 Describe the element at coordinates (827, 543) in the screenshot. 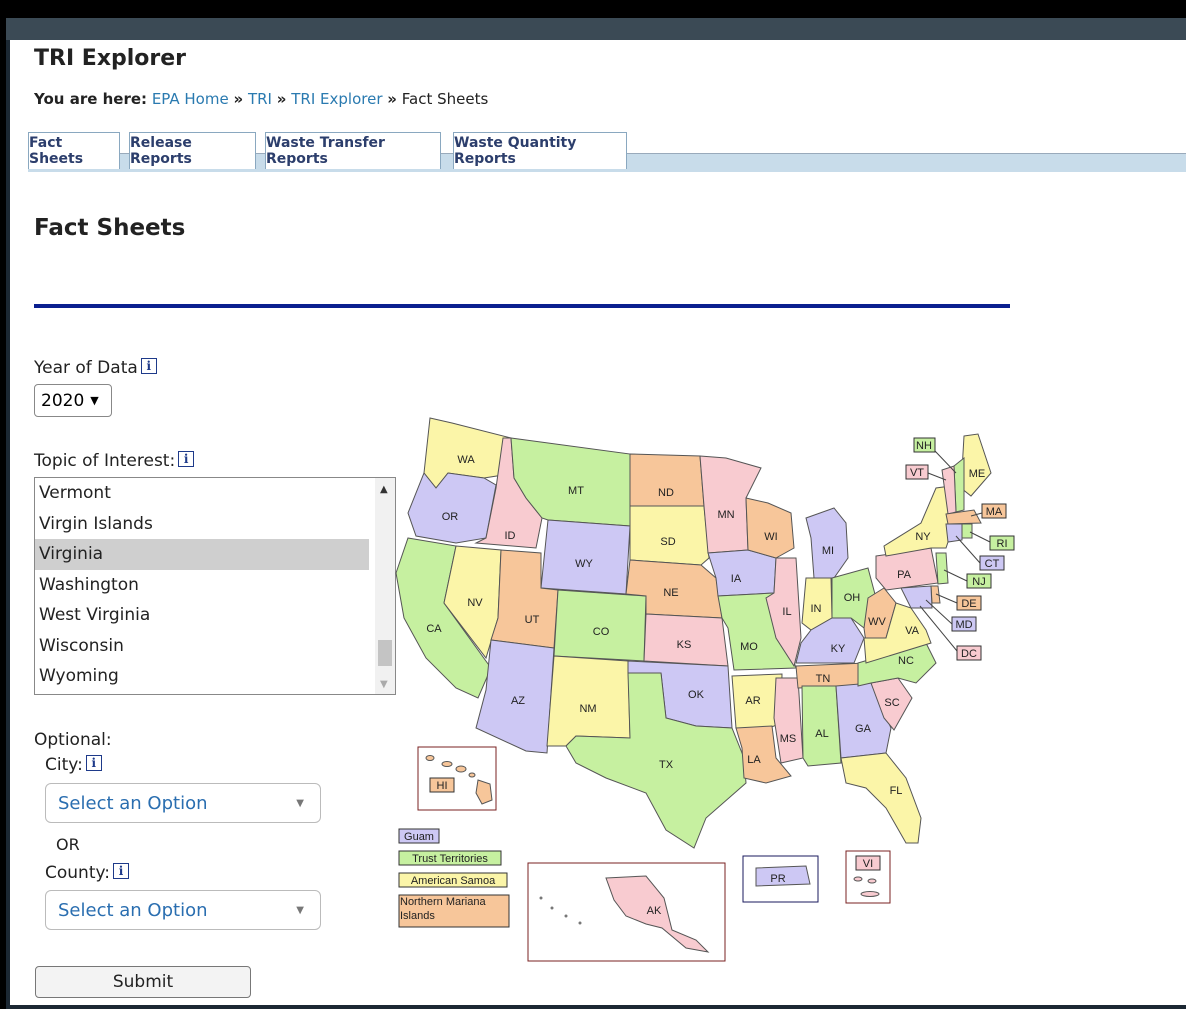

I see `state-mi` at that location.